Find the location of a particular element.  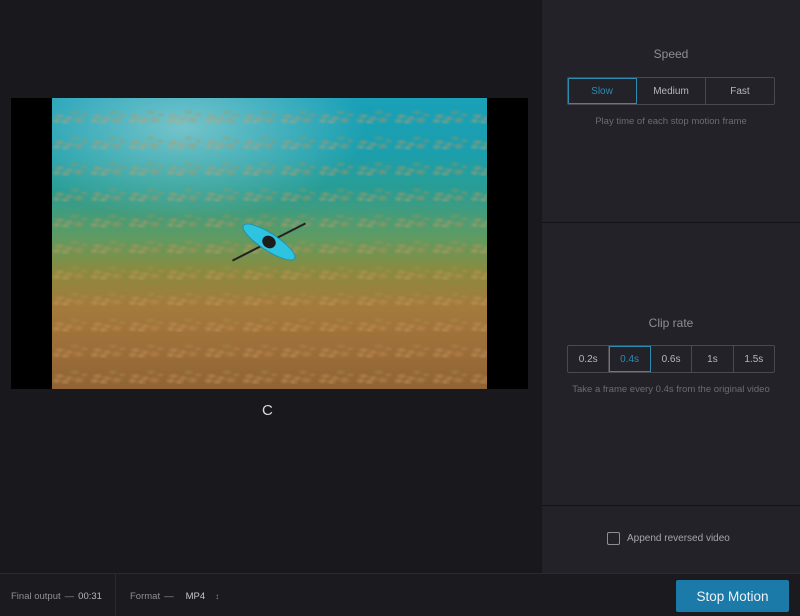

speed-option-slow: Slow is located at coordinates (602, 91).